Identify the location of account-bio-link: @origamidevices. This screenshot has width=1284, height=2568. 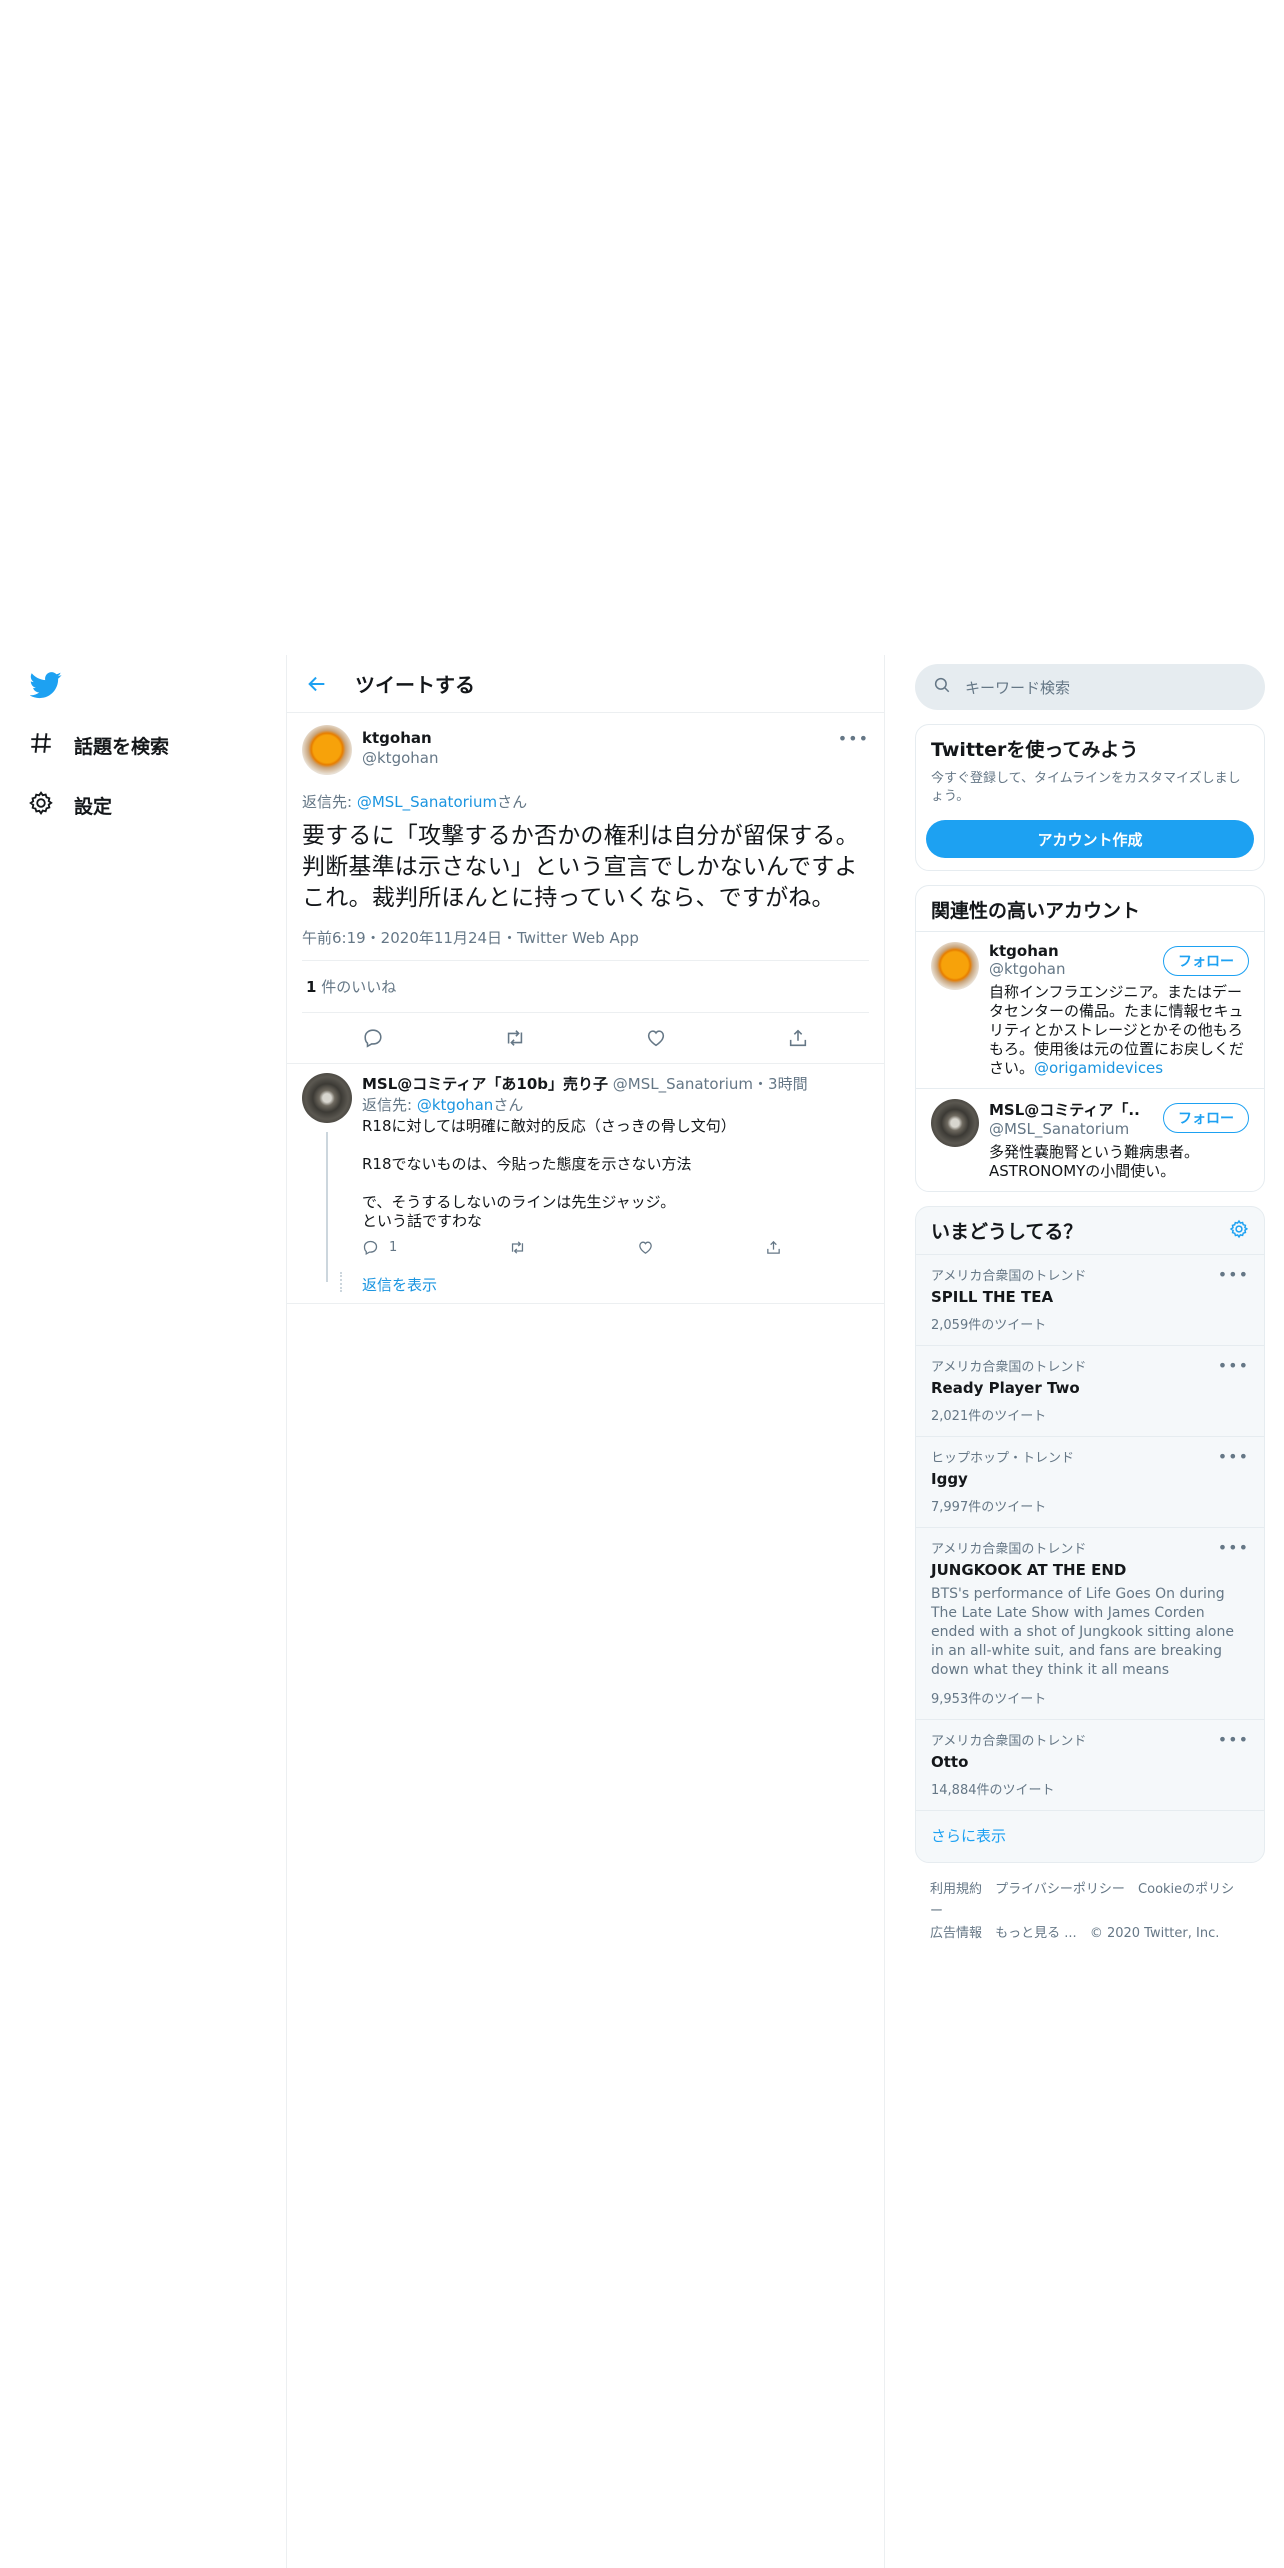
(1098, 1068).